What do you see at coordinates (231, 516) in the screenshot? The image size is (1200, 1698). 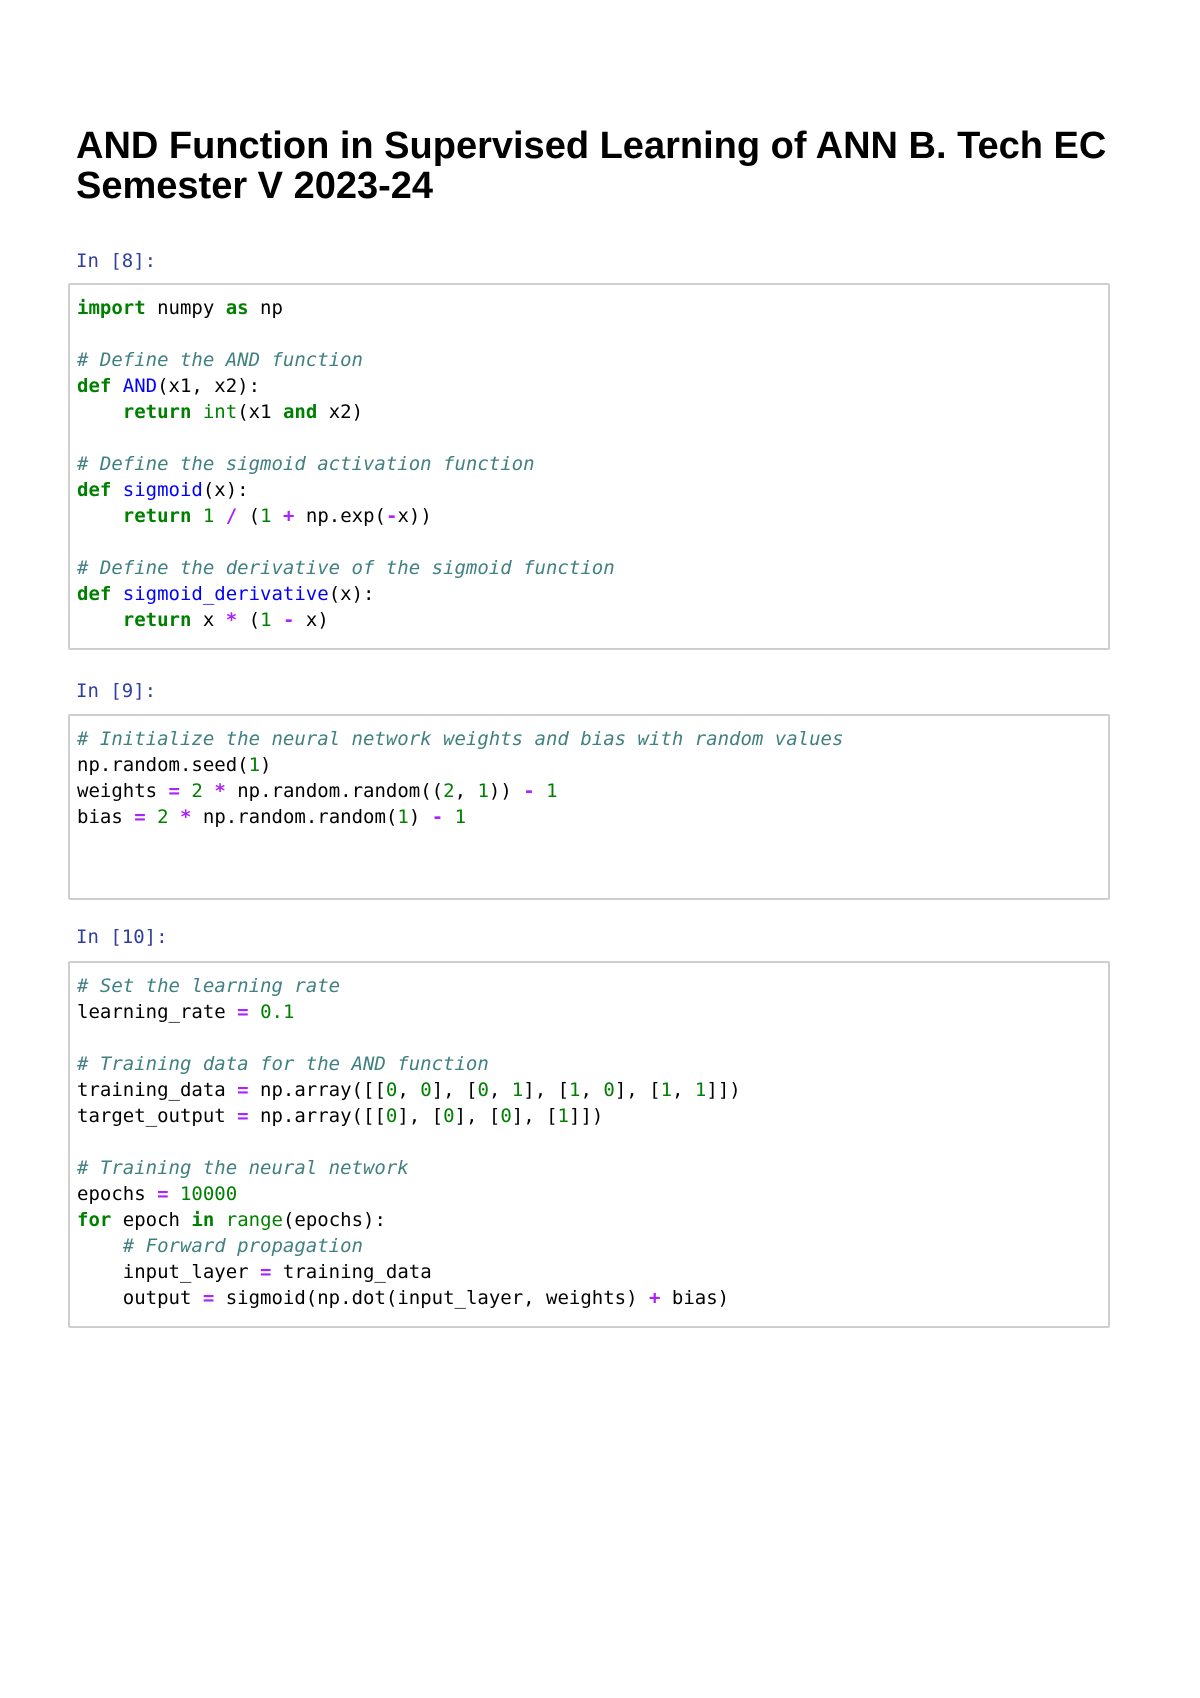 I see `operator-token: /` at bounding box center [231, 516].